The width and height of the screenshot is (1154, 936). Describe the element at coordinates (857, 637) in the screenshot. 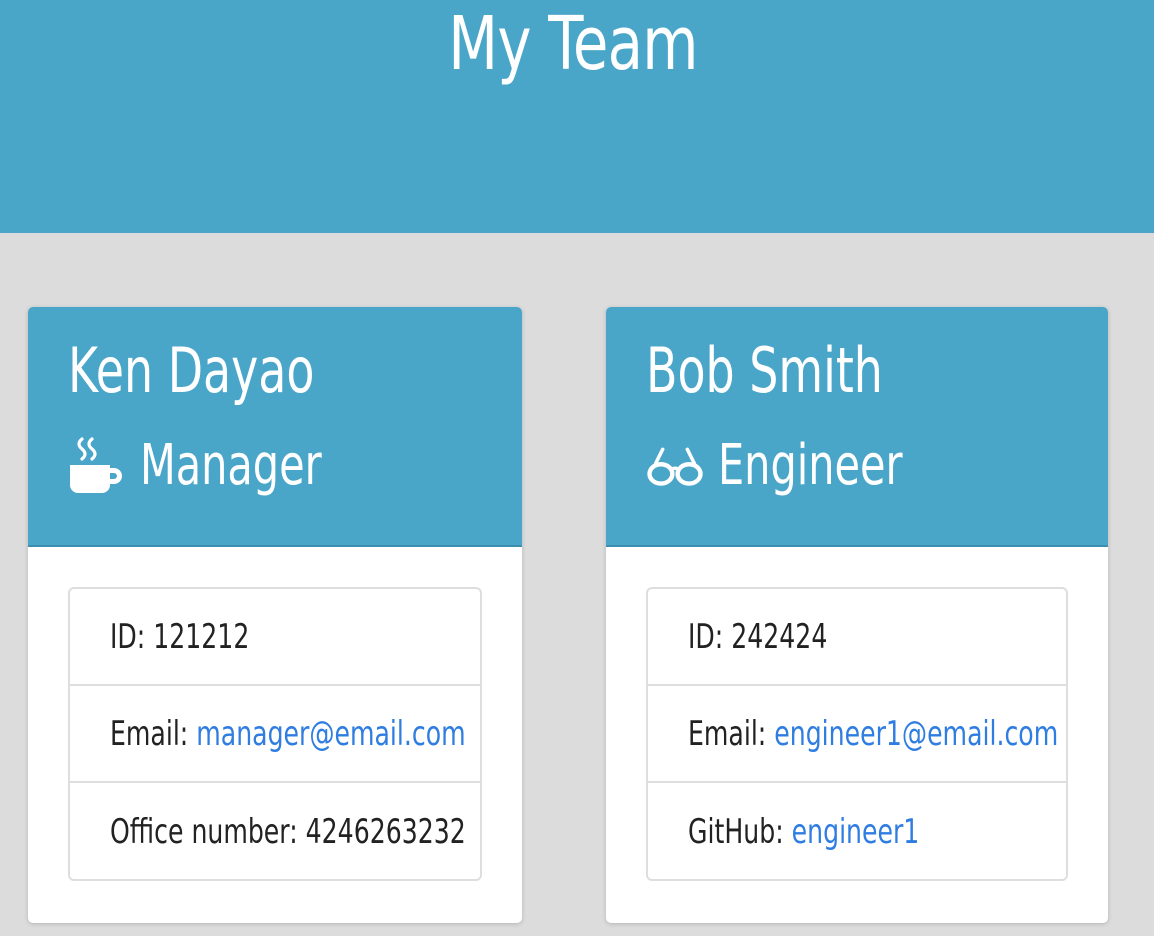

I see `list-item-id: ID: 242424` at that location.